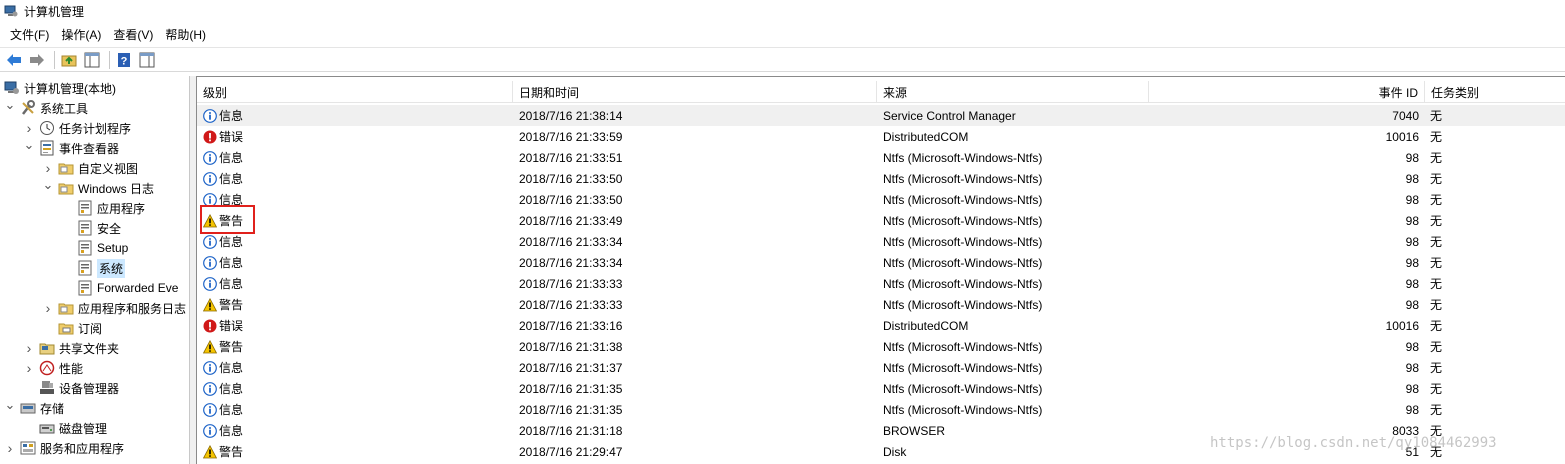 Image resolution: width=1565 pixels, height=464 pixels. I want to click on tree-item: 安全, so click(91, 228).